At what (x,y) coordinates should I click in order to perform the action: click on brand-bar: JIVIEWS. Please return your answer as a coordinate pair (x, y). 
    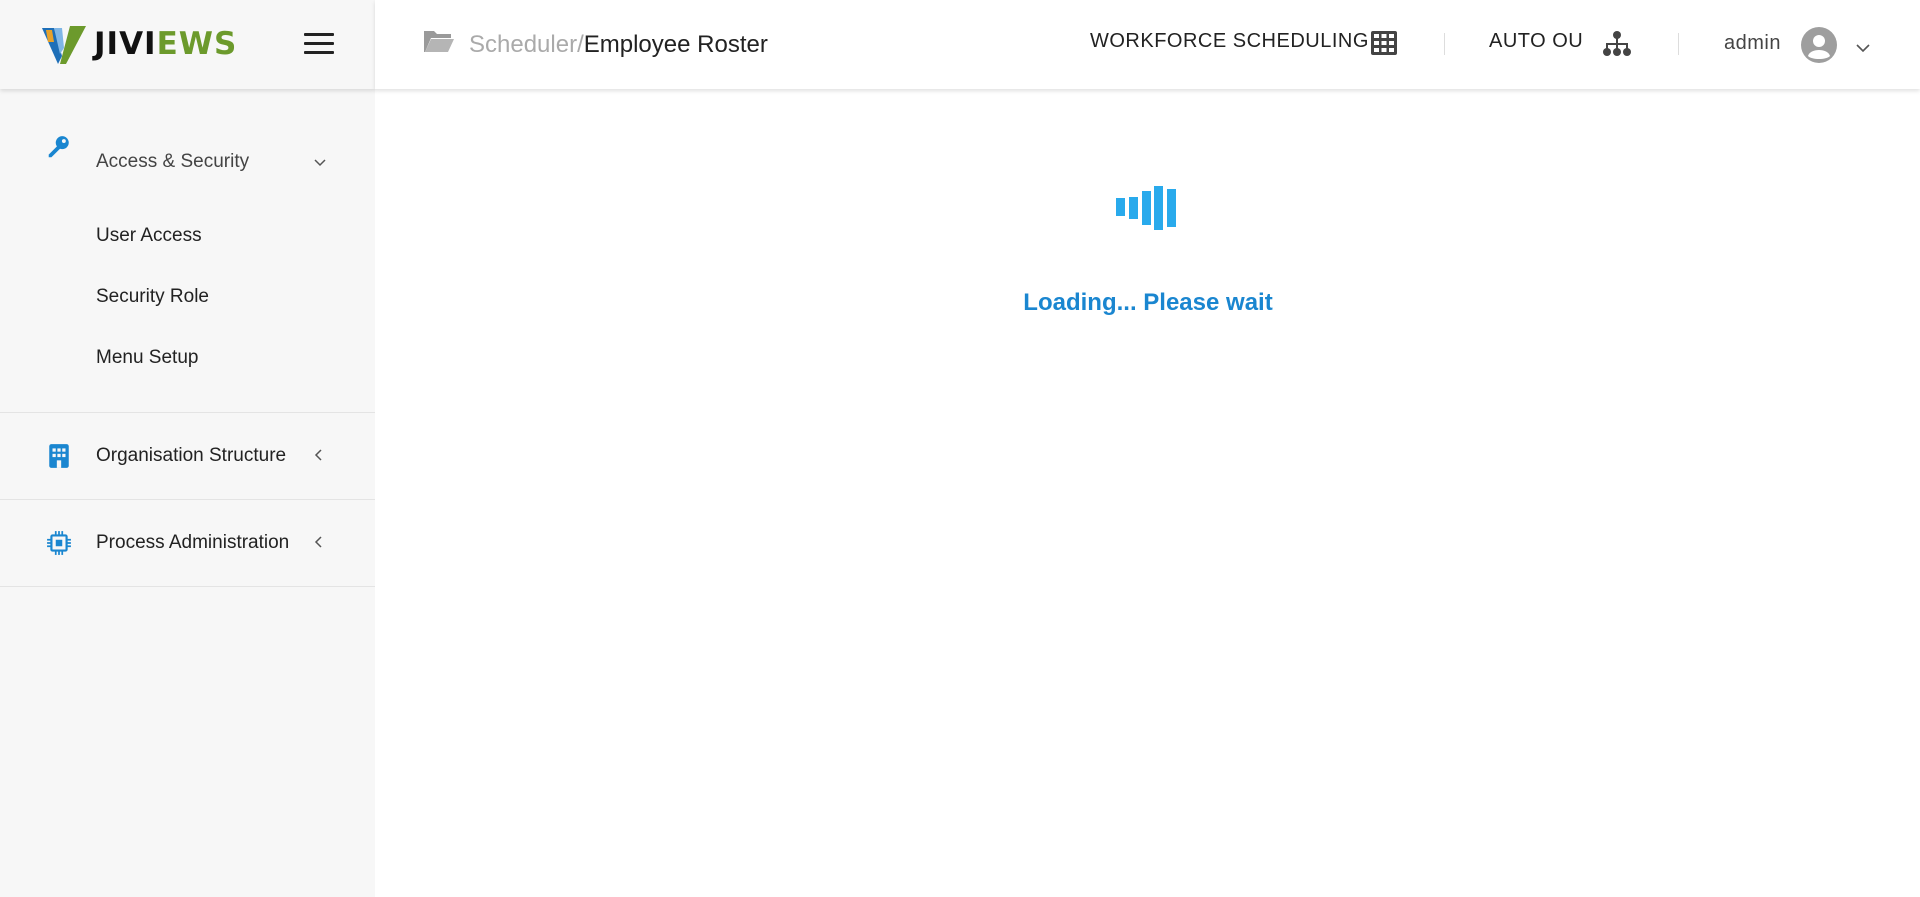
    Looking at the image, I should click on (187, 44).